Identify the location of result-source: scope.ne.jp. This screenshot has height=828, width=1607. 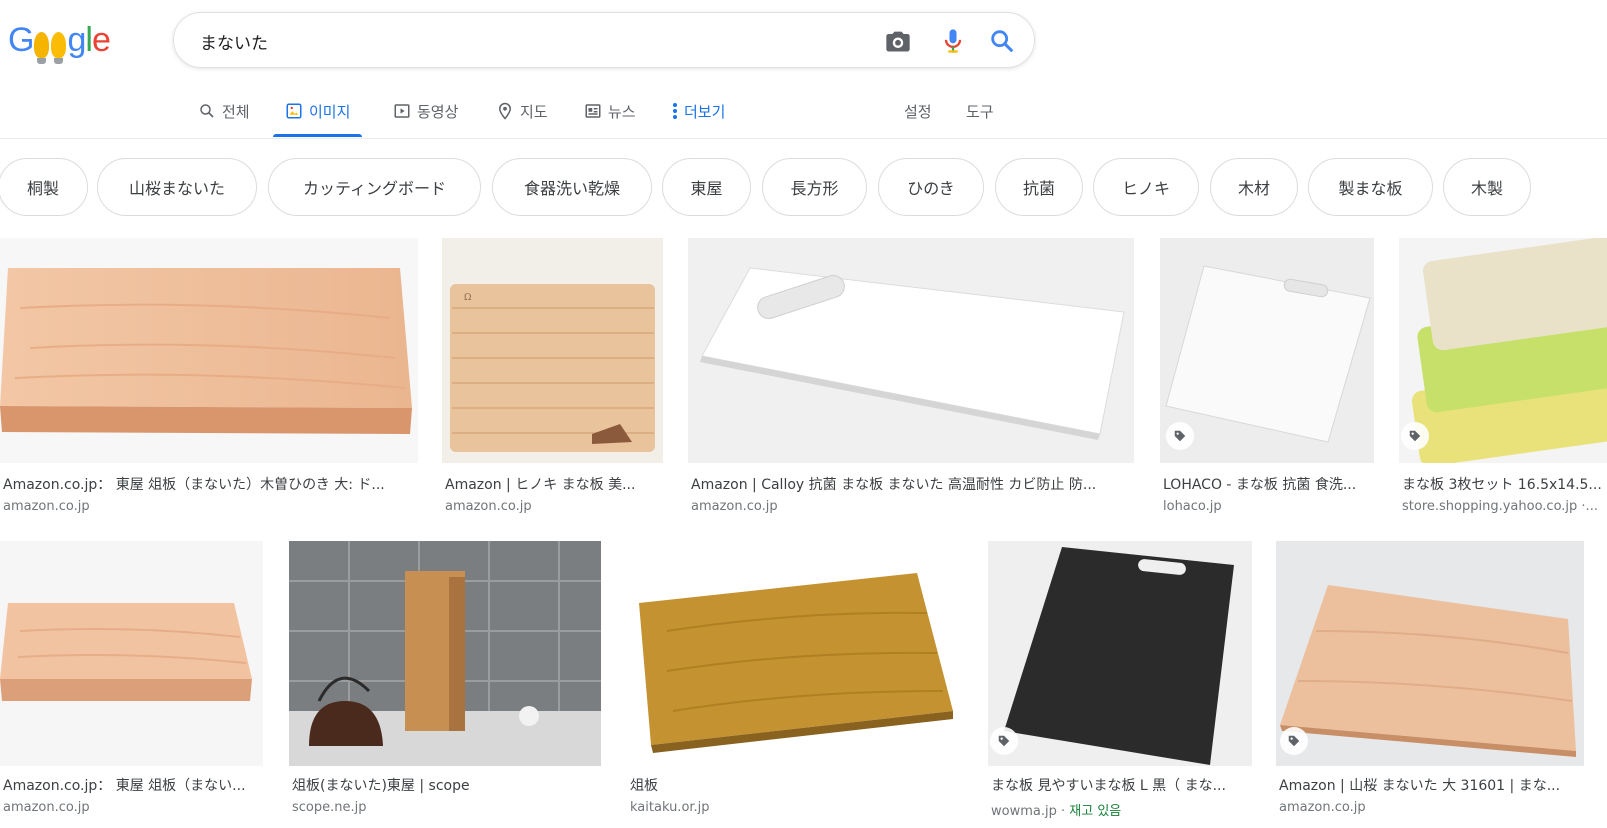
(329, 807).